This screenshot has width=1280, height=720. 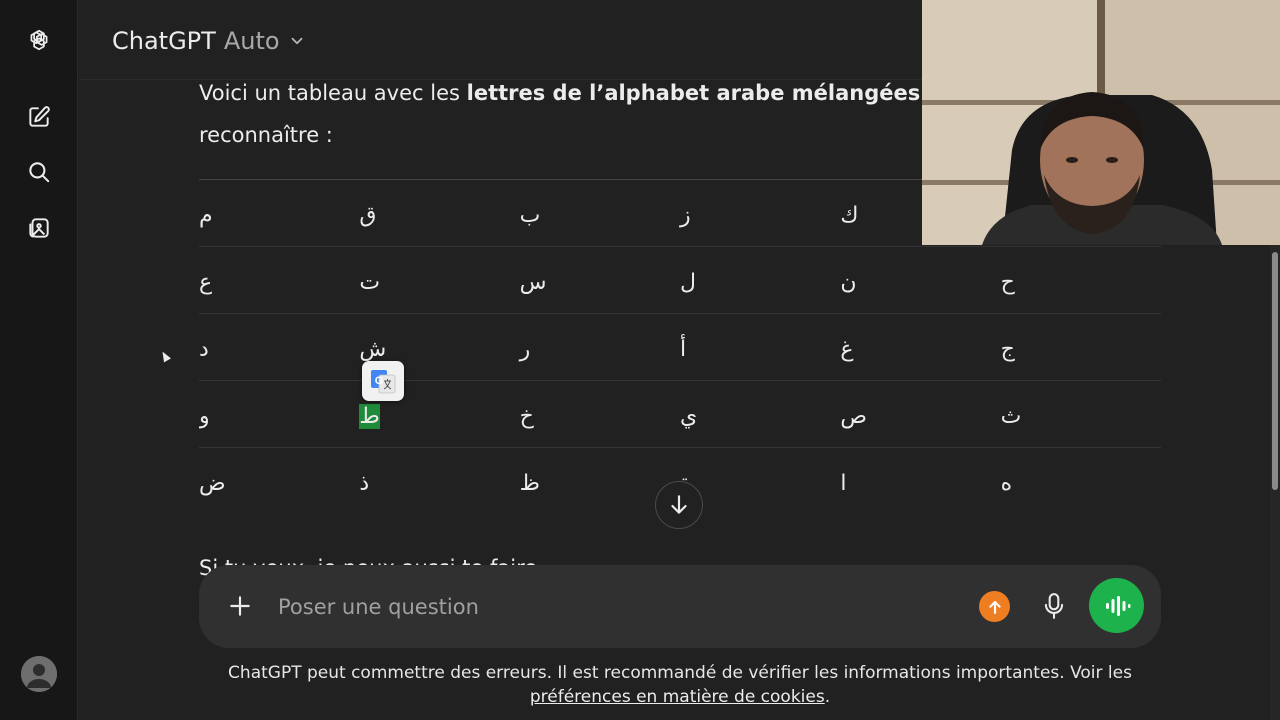 I want to click on image-library-icon, so click(x=39, y=228).